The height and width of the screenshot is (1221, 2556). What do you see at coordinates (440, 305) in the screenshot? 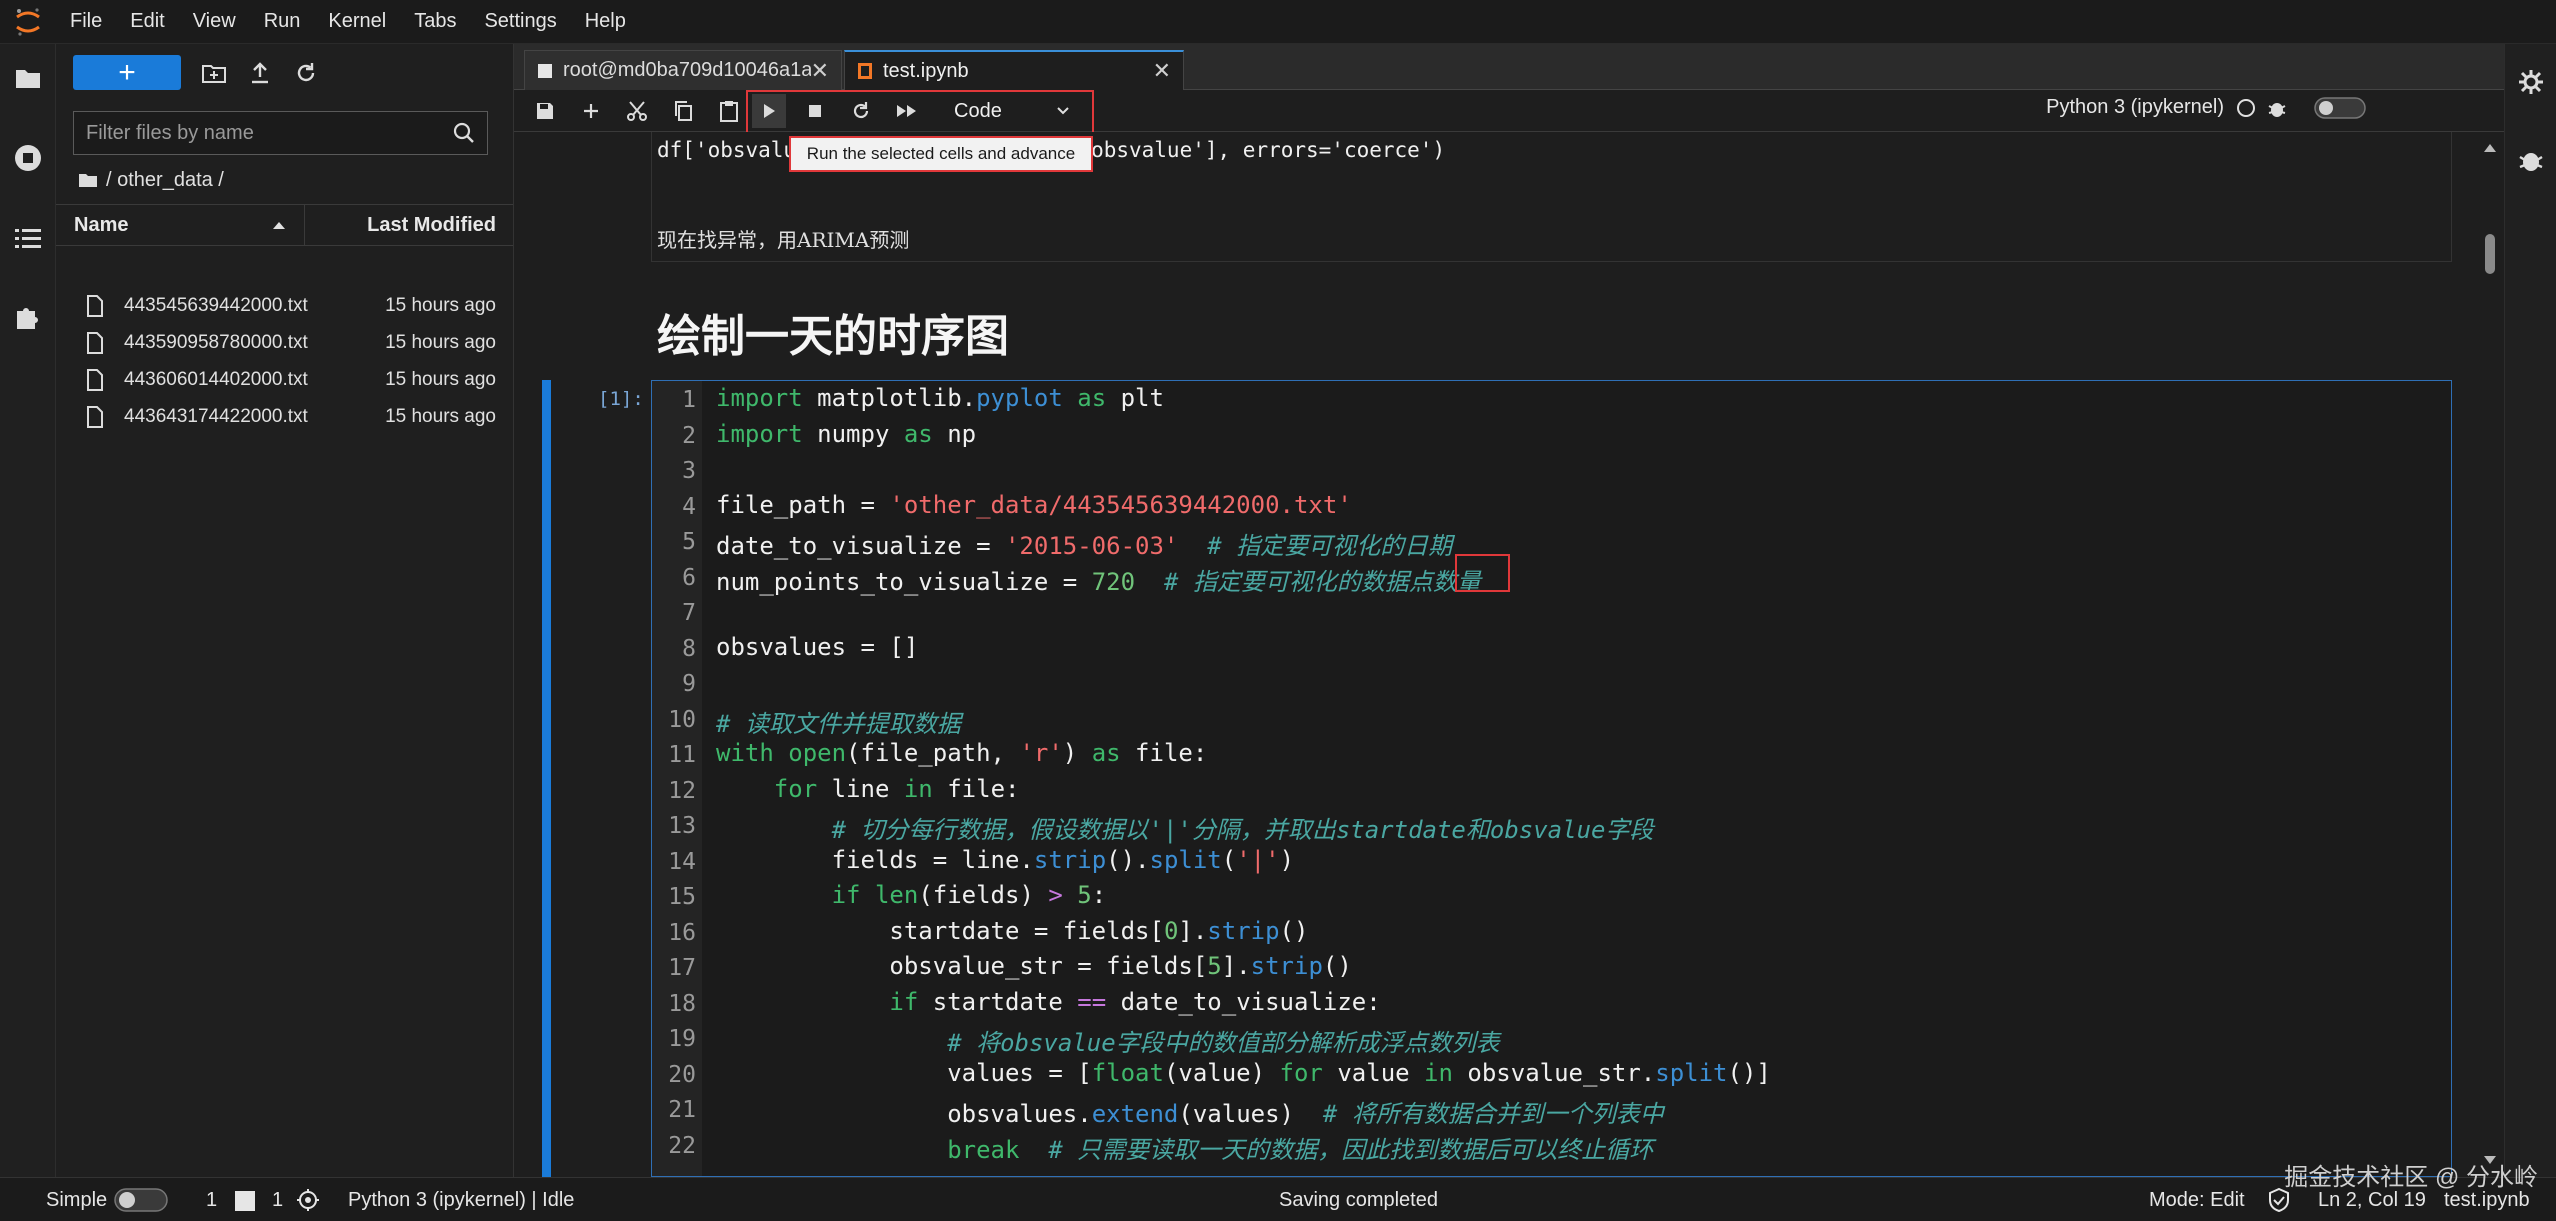
I see `file-modified: 15 hours ago` at bounding box center [440, 305].